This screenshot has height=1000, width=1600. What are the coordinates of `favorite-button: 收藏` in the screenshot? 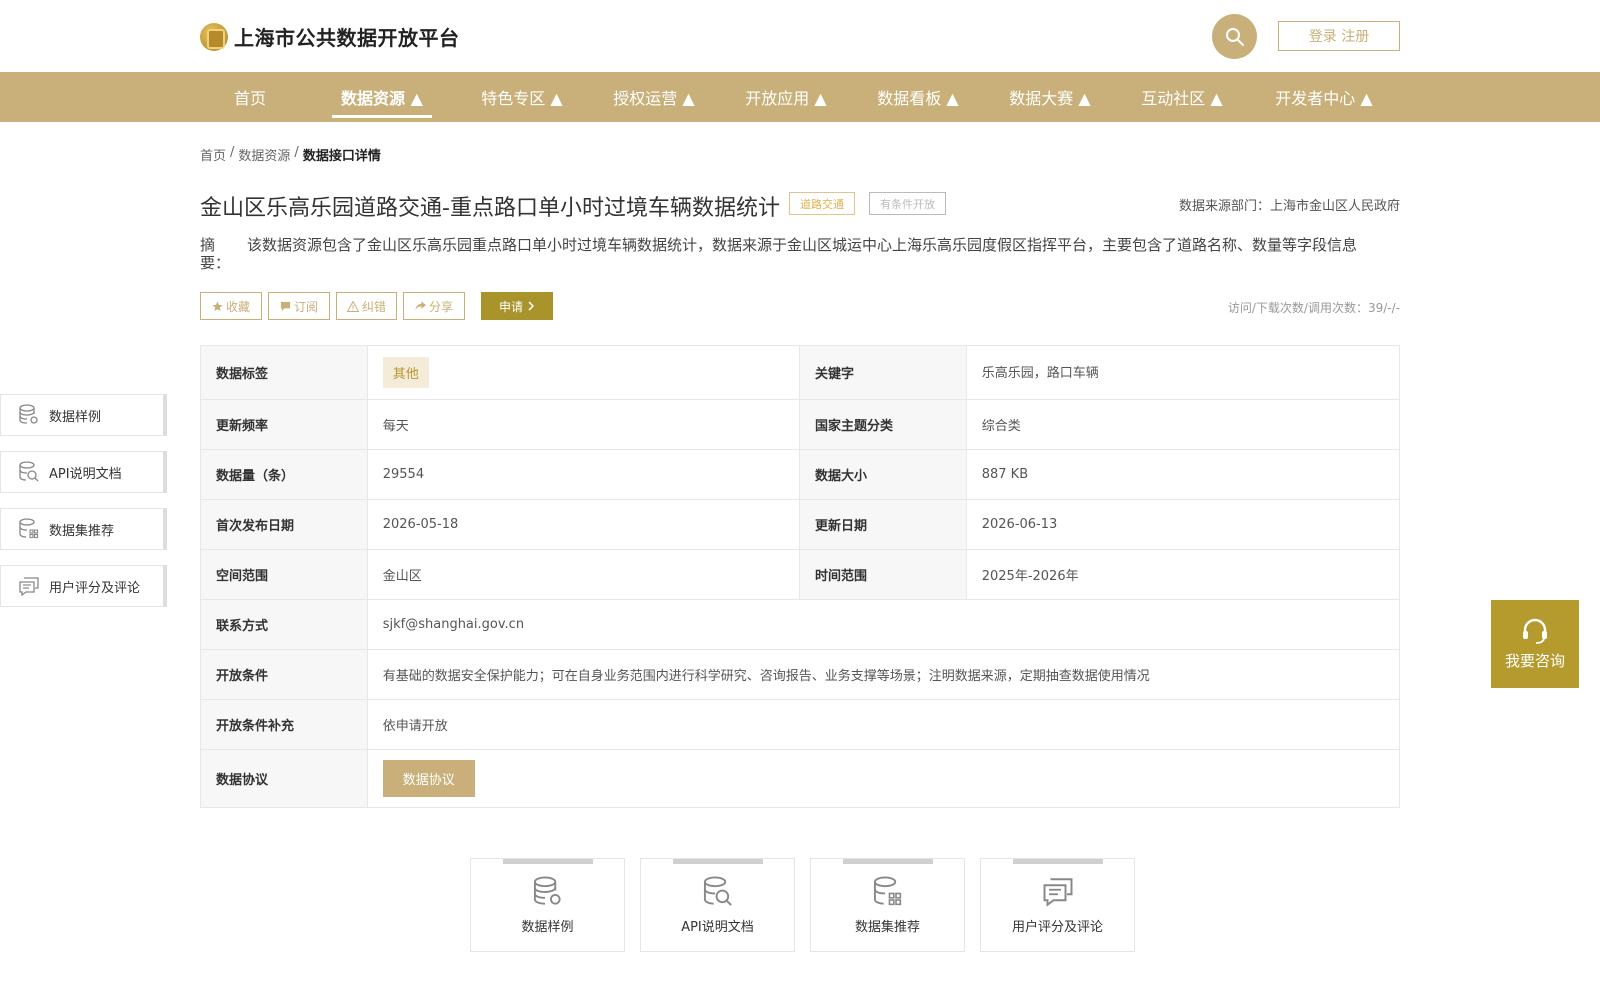 It's located at (231, 306).